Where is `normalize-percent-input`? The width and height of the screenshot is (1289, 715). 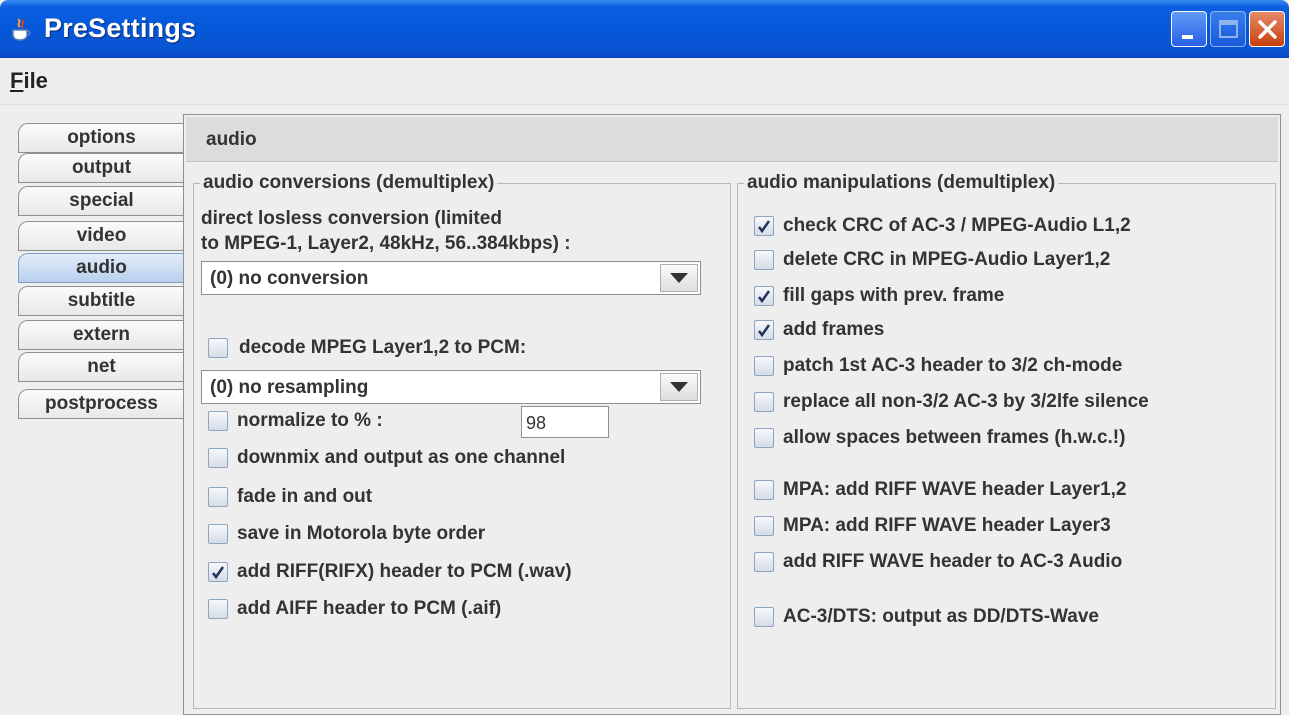
normalize-percent-input is located at coordinates (565, 422).